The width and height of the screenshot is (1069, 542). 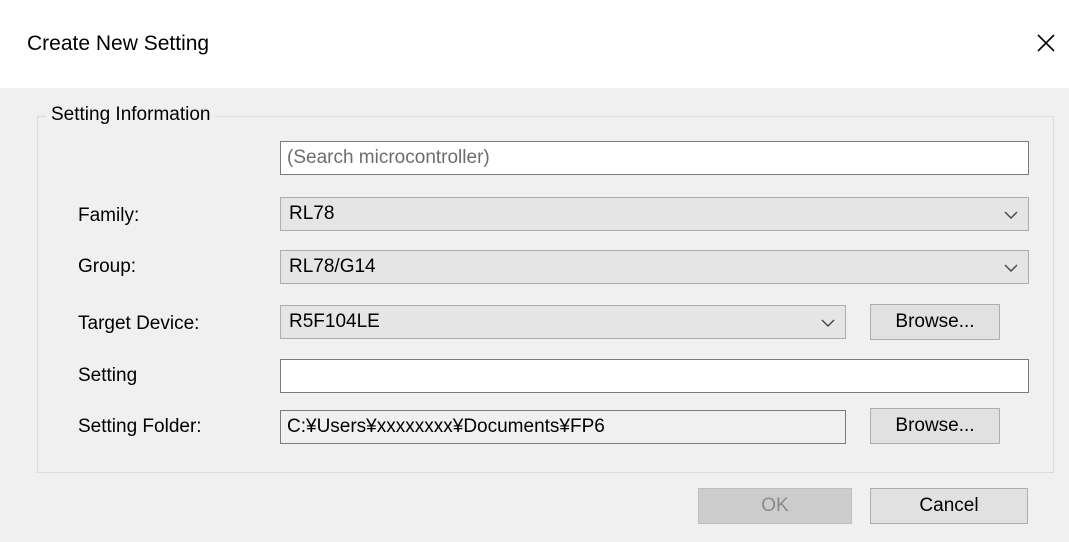 I want to click on group-legend: Setting Information, so click(x=131, y=115).